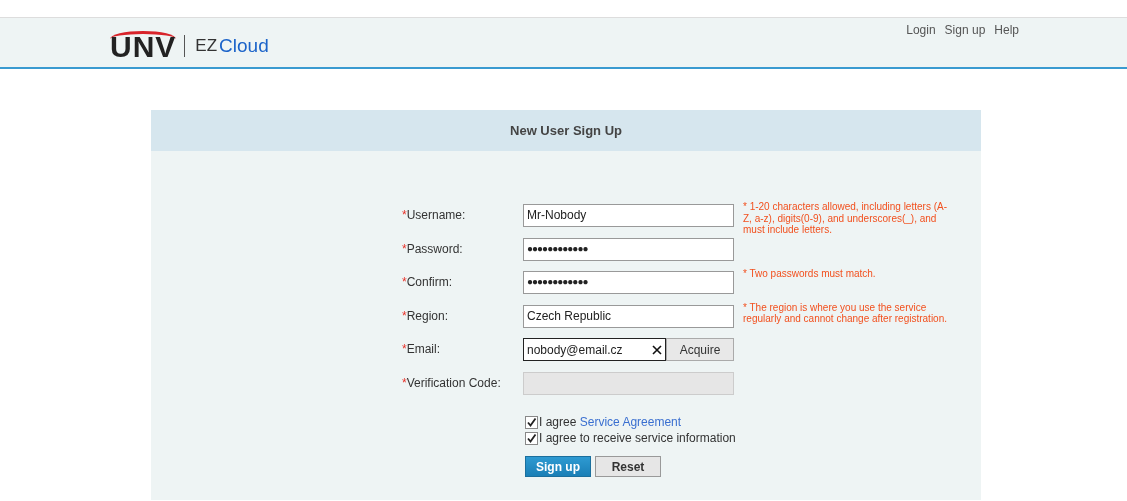  What do you see at coordinates (628, 215) in the screenshot?
I see `input-field: Mr-Nobody` at bounding box center [628, 215].